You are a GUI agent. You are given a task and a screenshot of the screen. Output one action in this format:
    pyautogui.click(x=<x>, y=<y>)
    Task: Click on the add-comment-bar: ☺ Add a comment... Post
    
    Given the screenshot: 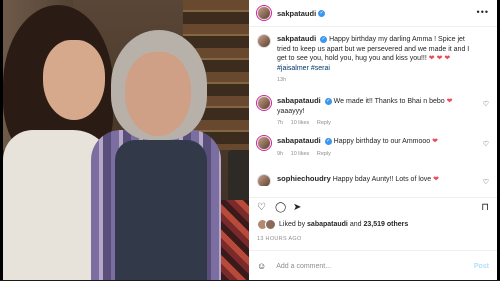 What is the action you would take?
    pyautogui.click(x=373, y=265)
    